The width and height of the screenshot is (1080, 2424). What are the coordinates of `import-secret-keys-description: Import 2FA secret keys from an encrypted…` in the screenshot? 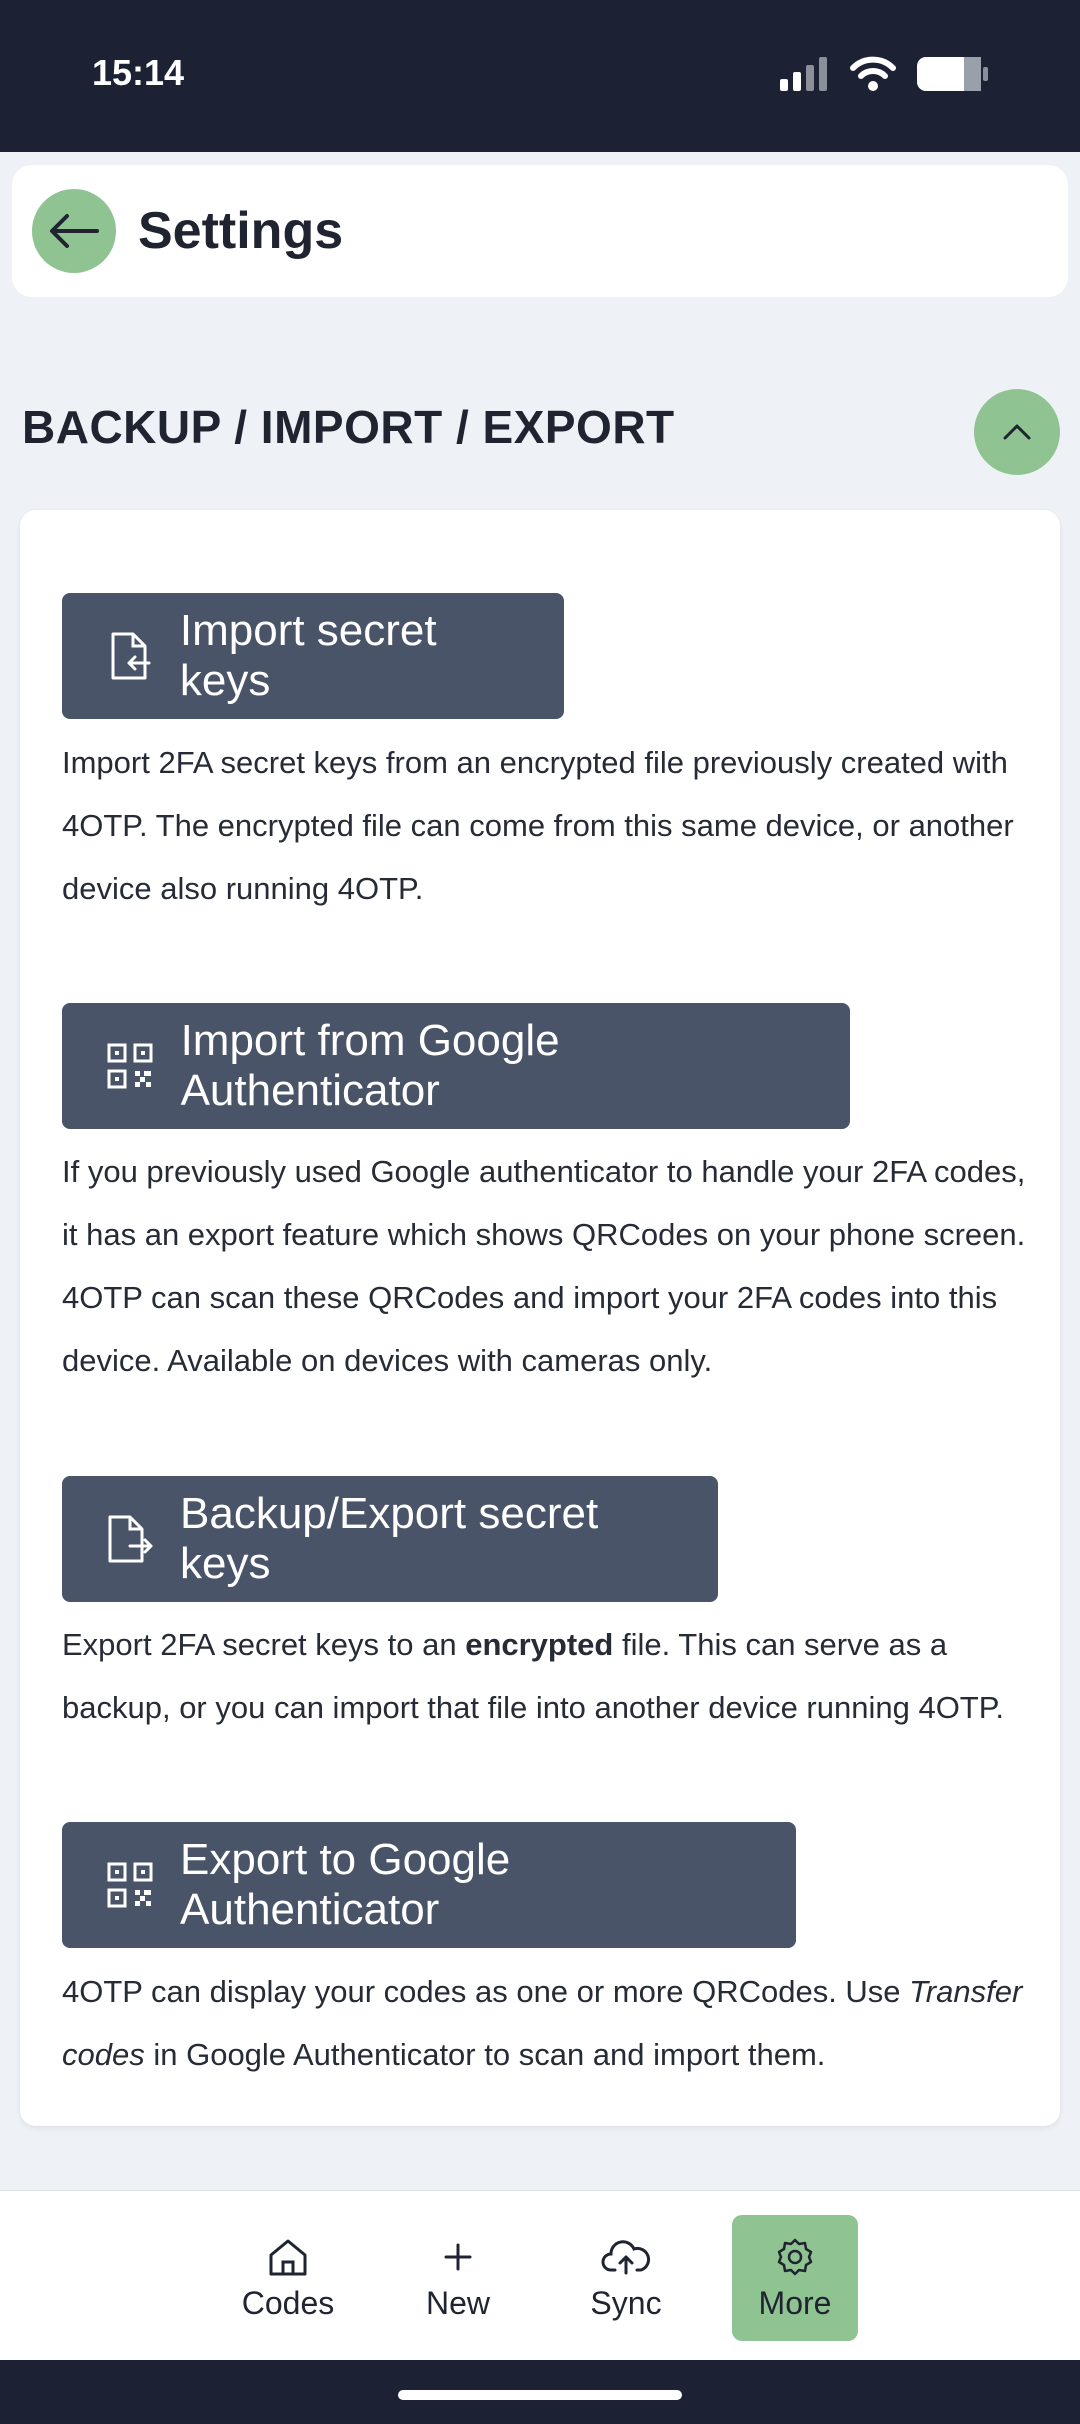 It's located at (538, 825).